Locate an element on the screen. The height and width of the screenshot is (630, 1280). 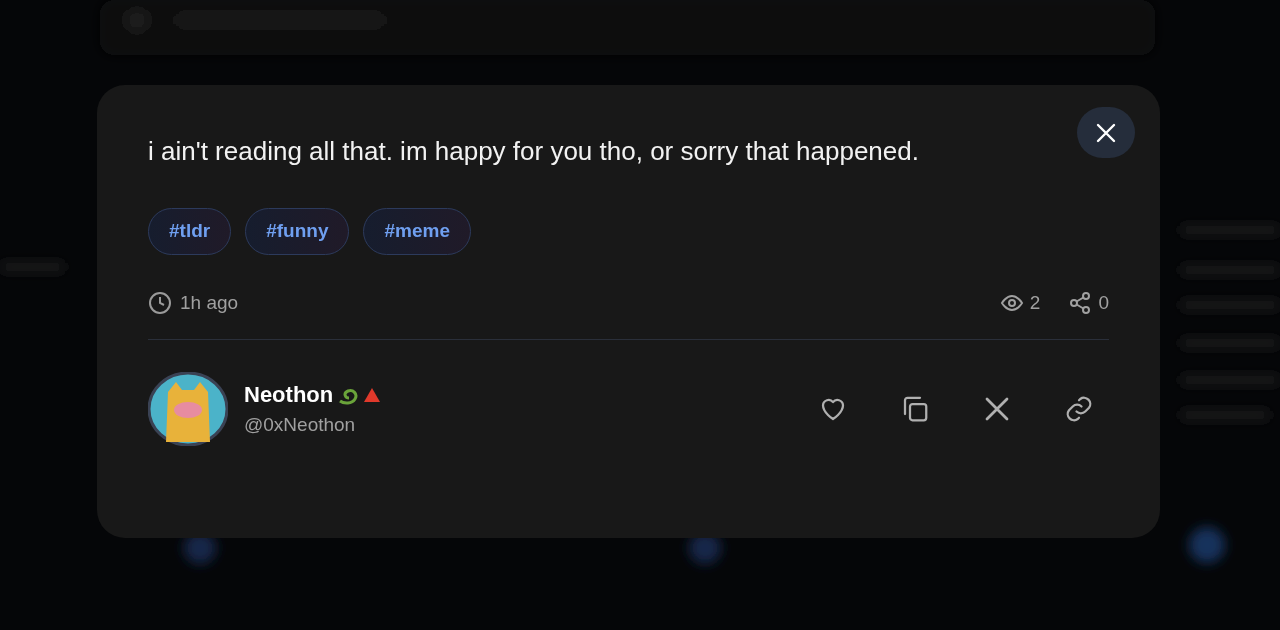
hashtag-chip: #tldr is located at coordinates (190, 231).